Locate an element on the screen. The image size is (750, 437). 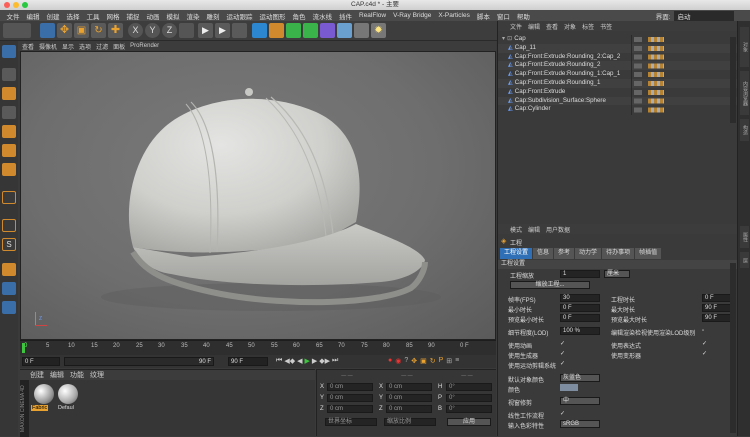
object-menu-edit: 编辑 is located at coordinates (534, 26).